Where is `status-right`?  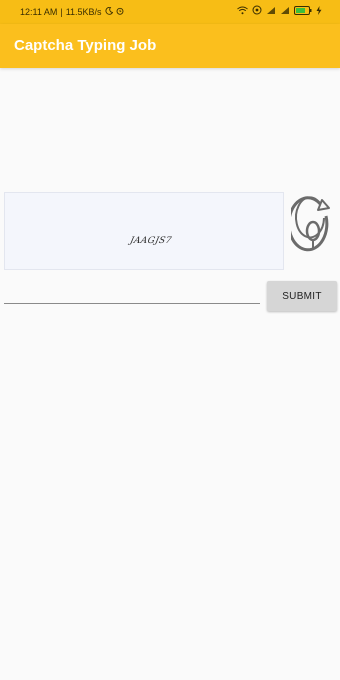
status-right is located at coordinates (279, 11).